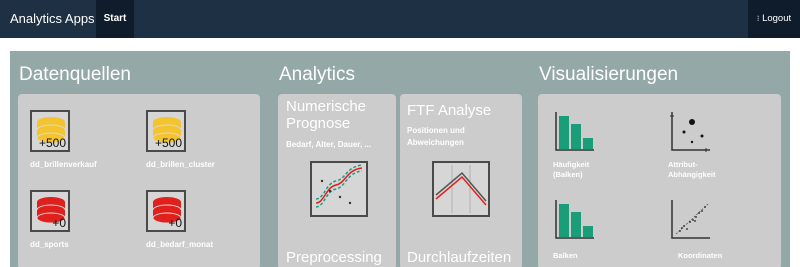  What do you see at coordinates (758, 18) in the screenshot?
I see `logout-icon: ⁝` at bounding box center [758, 18].